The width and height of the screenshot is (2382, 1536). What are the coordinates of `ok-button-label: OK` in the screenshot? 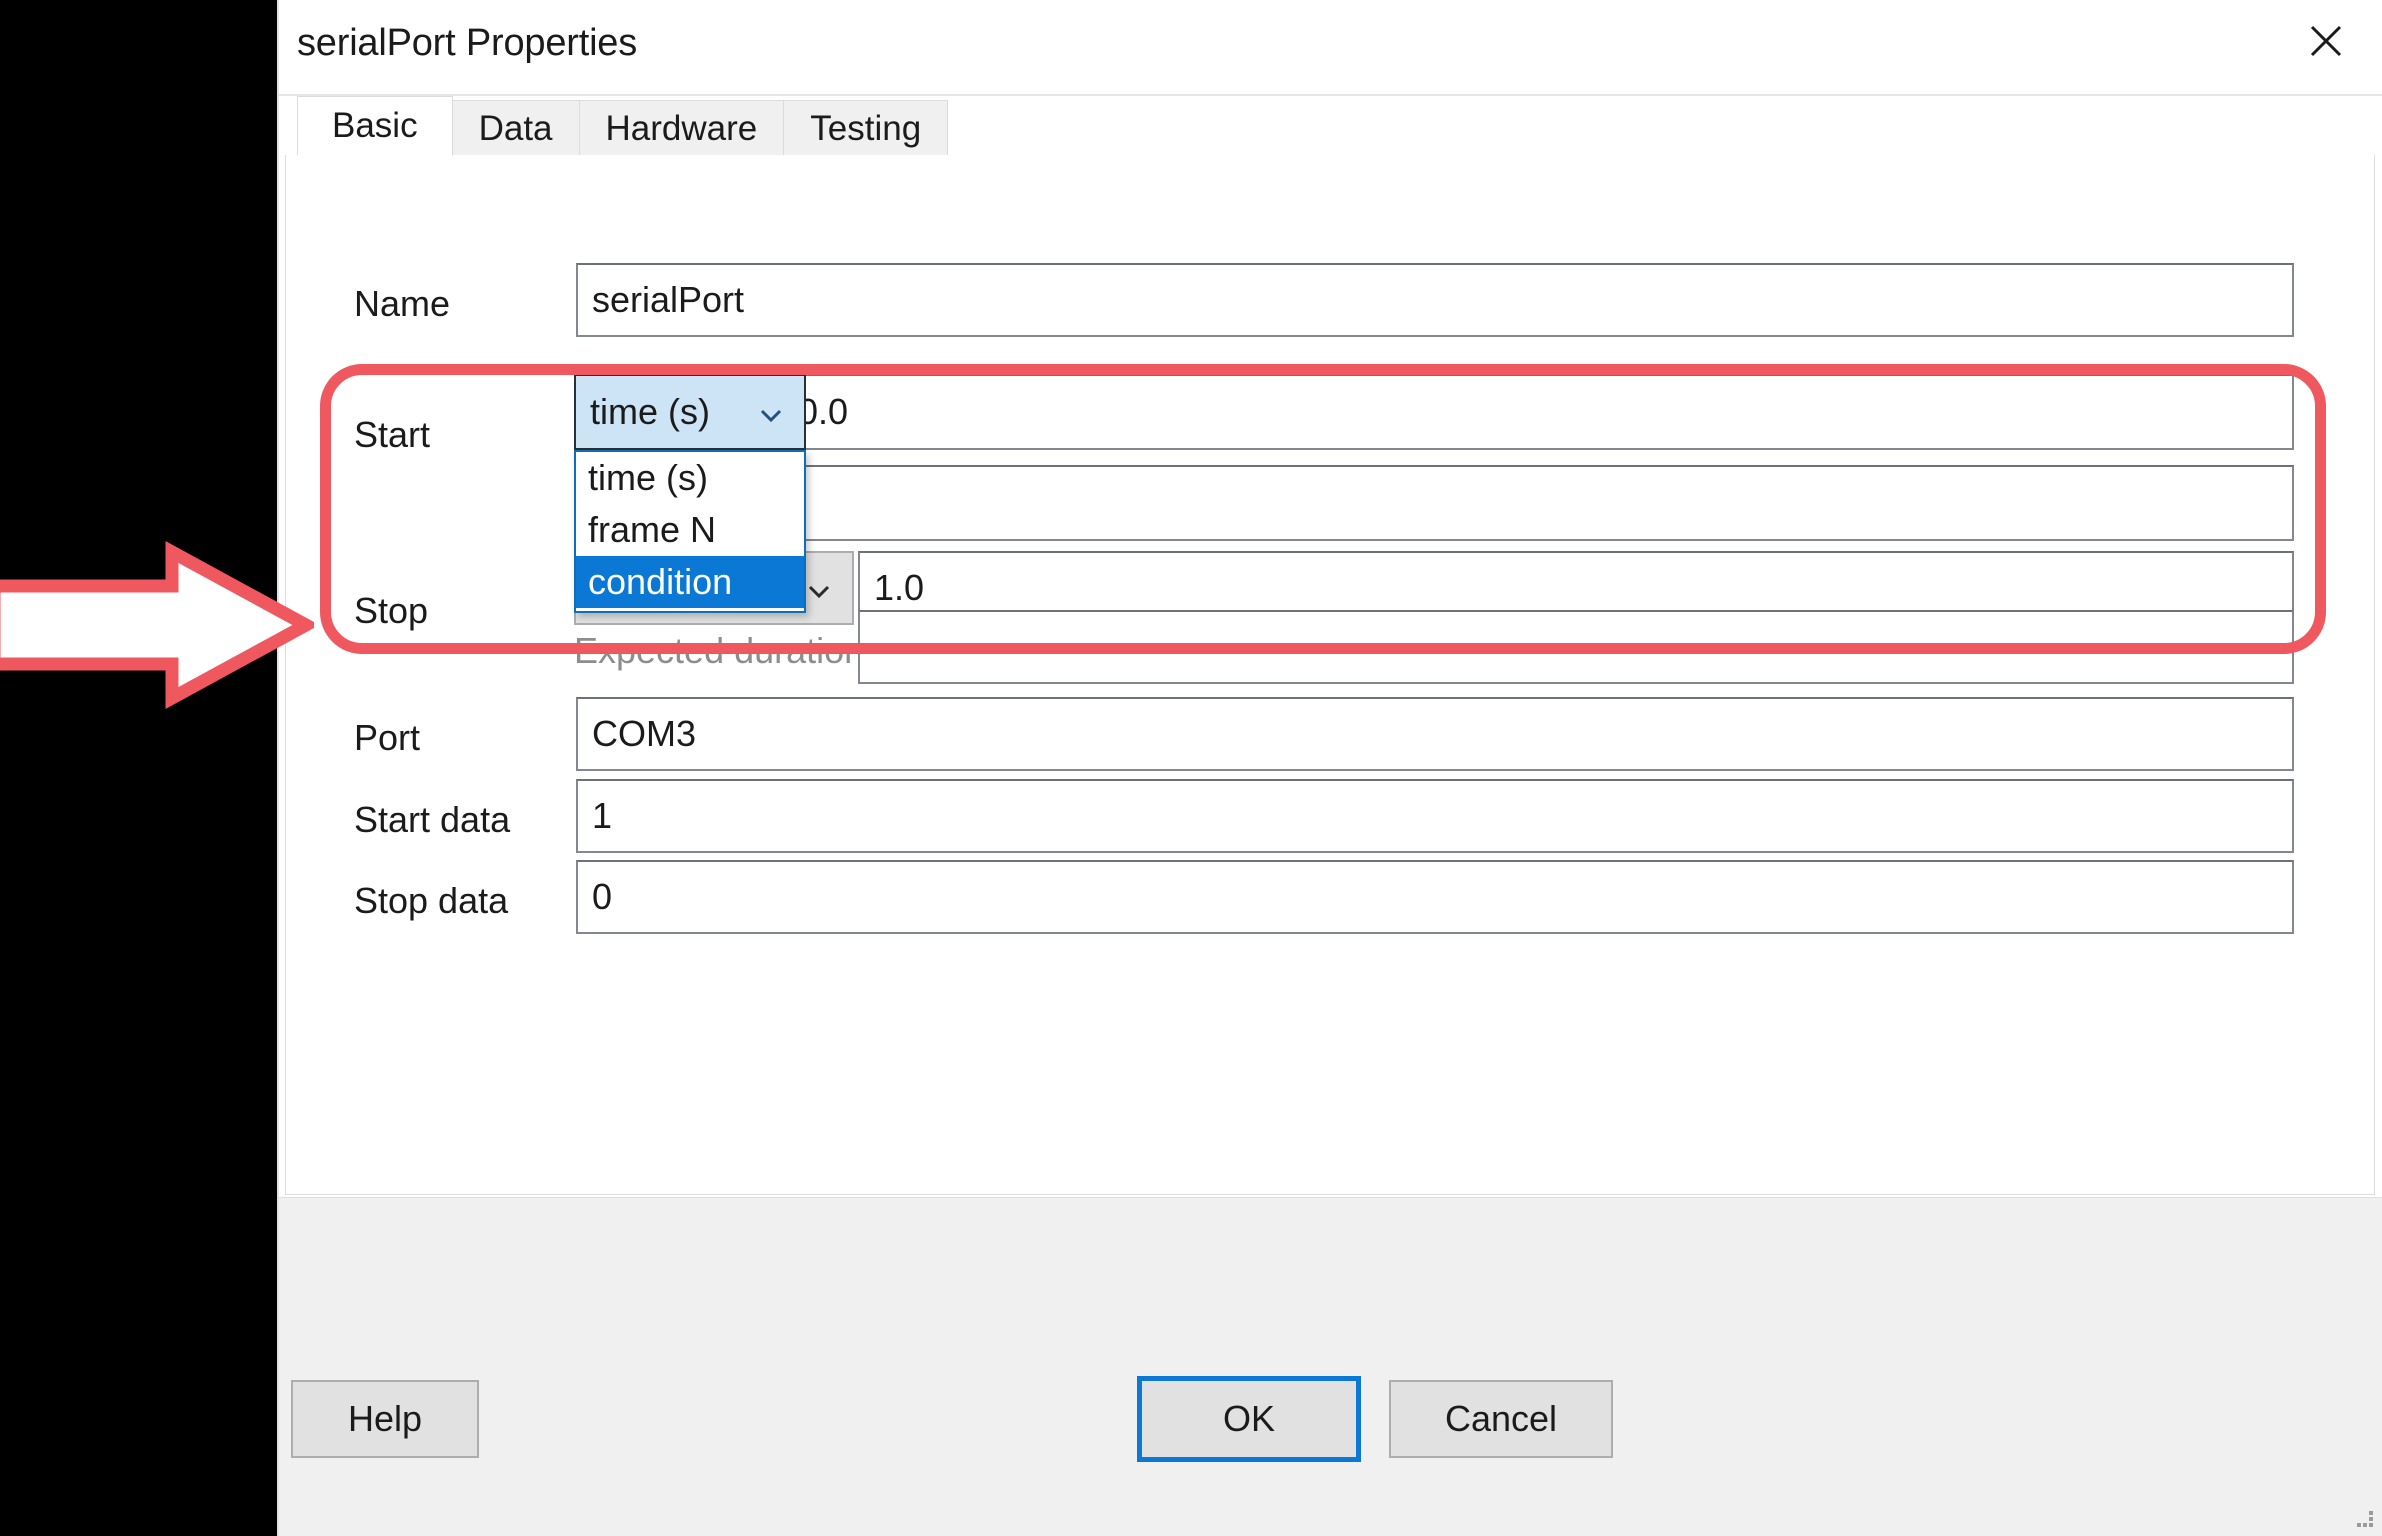 It's located at (1248, 1418).